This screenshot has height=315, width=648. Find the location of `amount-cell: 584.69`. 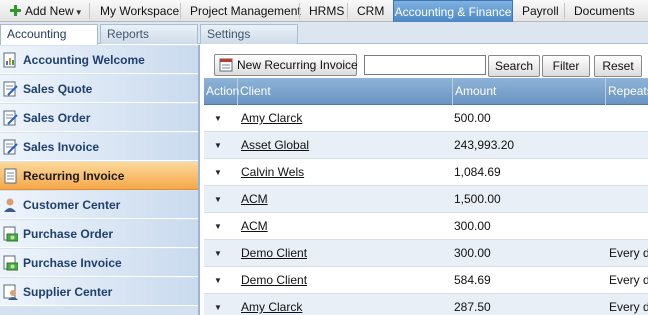

amount-cell: 584.69 is located at coordinates (472, 280).